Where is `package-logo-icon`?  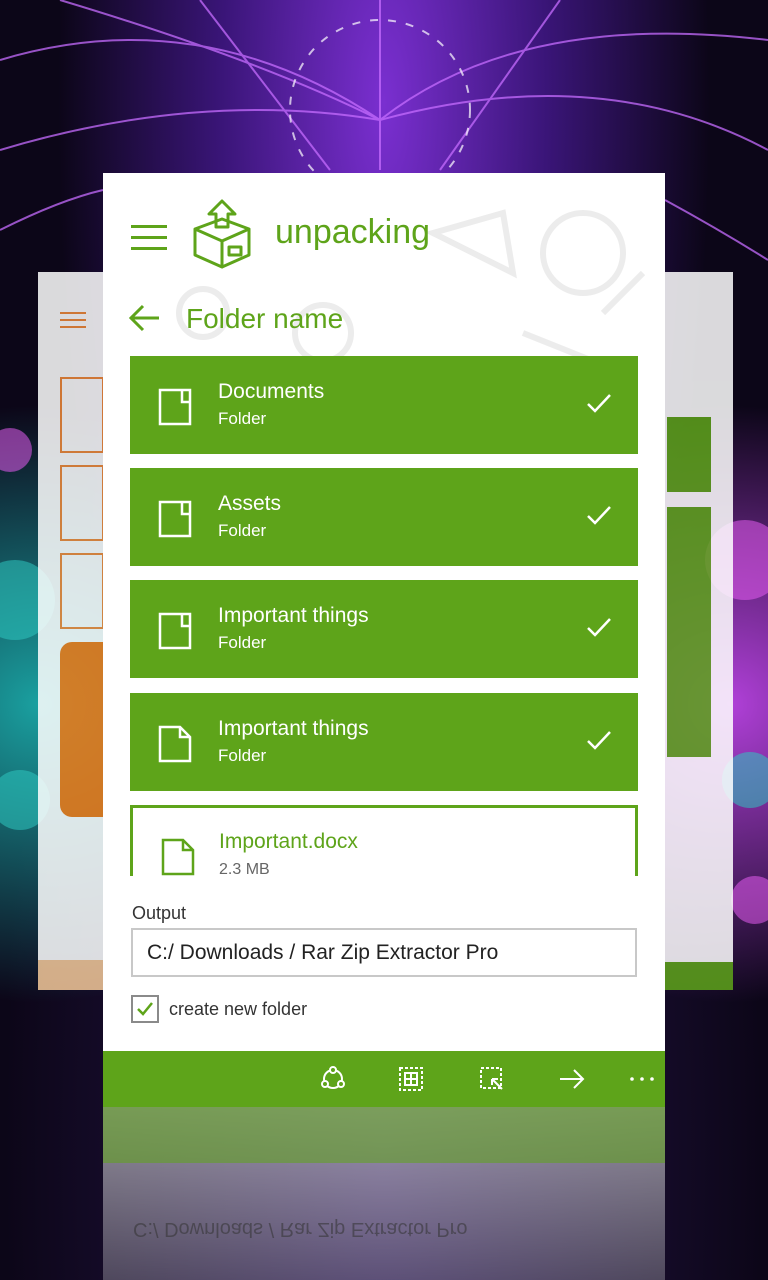 package-logo-icon is located at coordinates (222, 234).